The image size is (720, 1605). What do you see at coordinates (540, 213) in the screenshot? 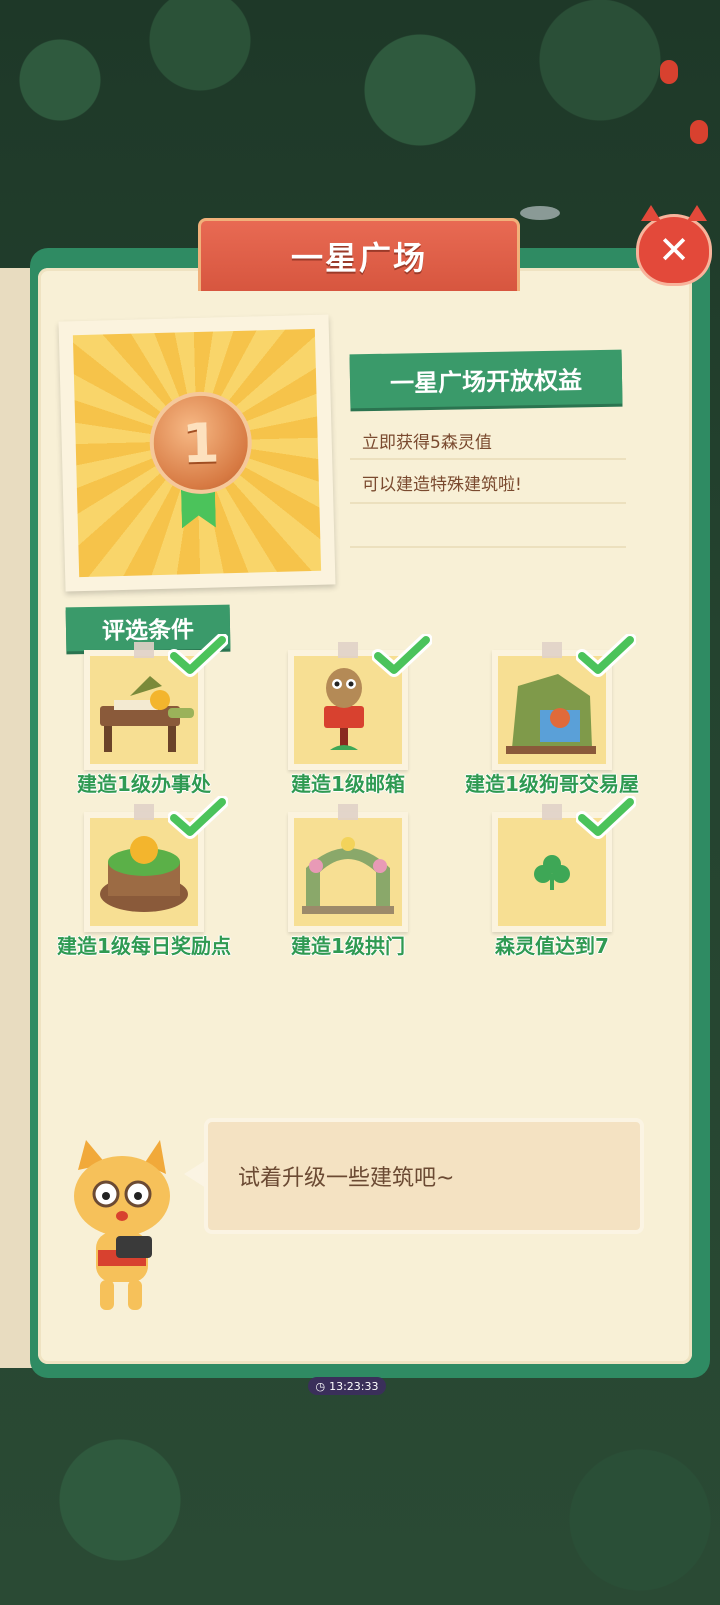
I see `stone-decoration` at bounding box center [540, 213].